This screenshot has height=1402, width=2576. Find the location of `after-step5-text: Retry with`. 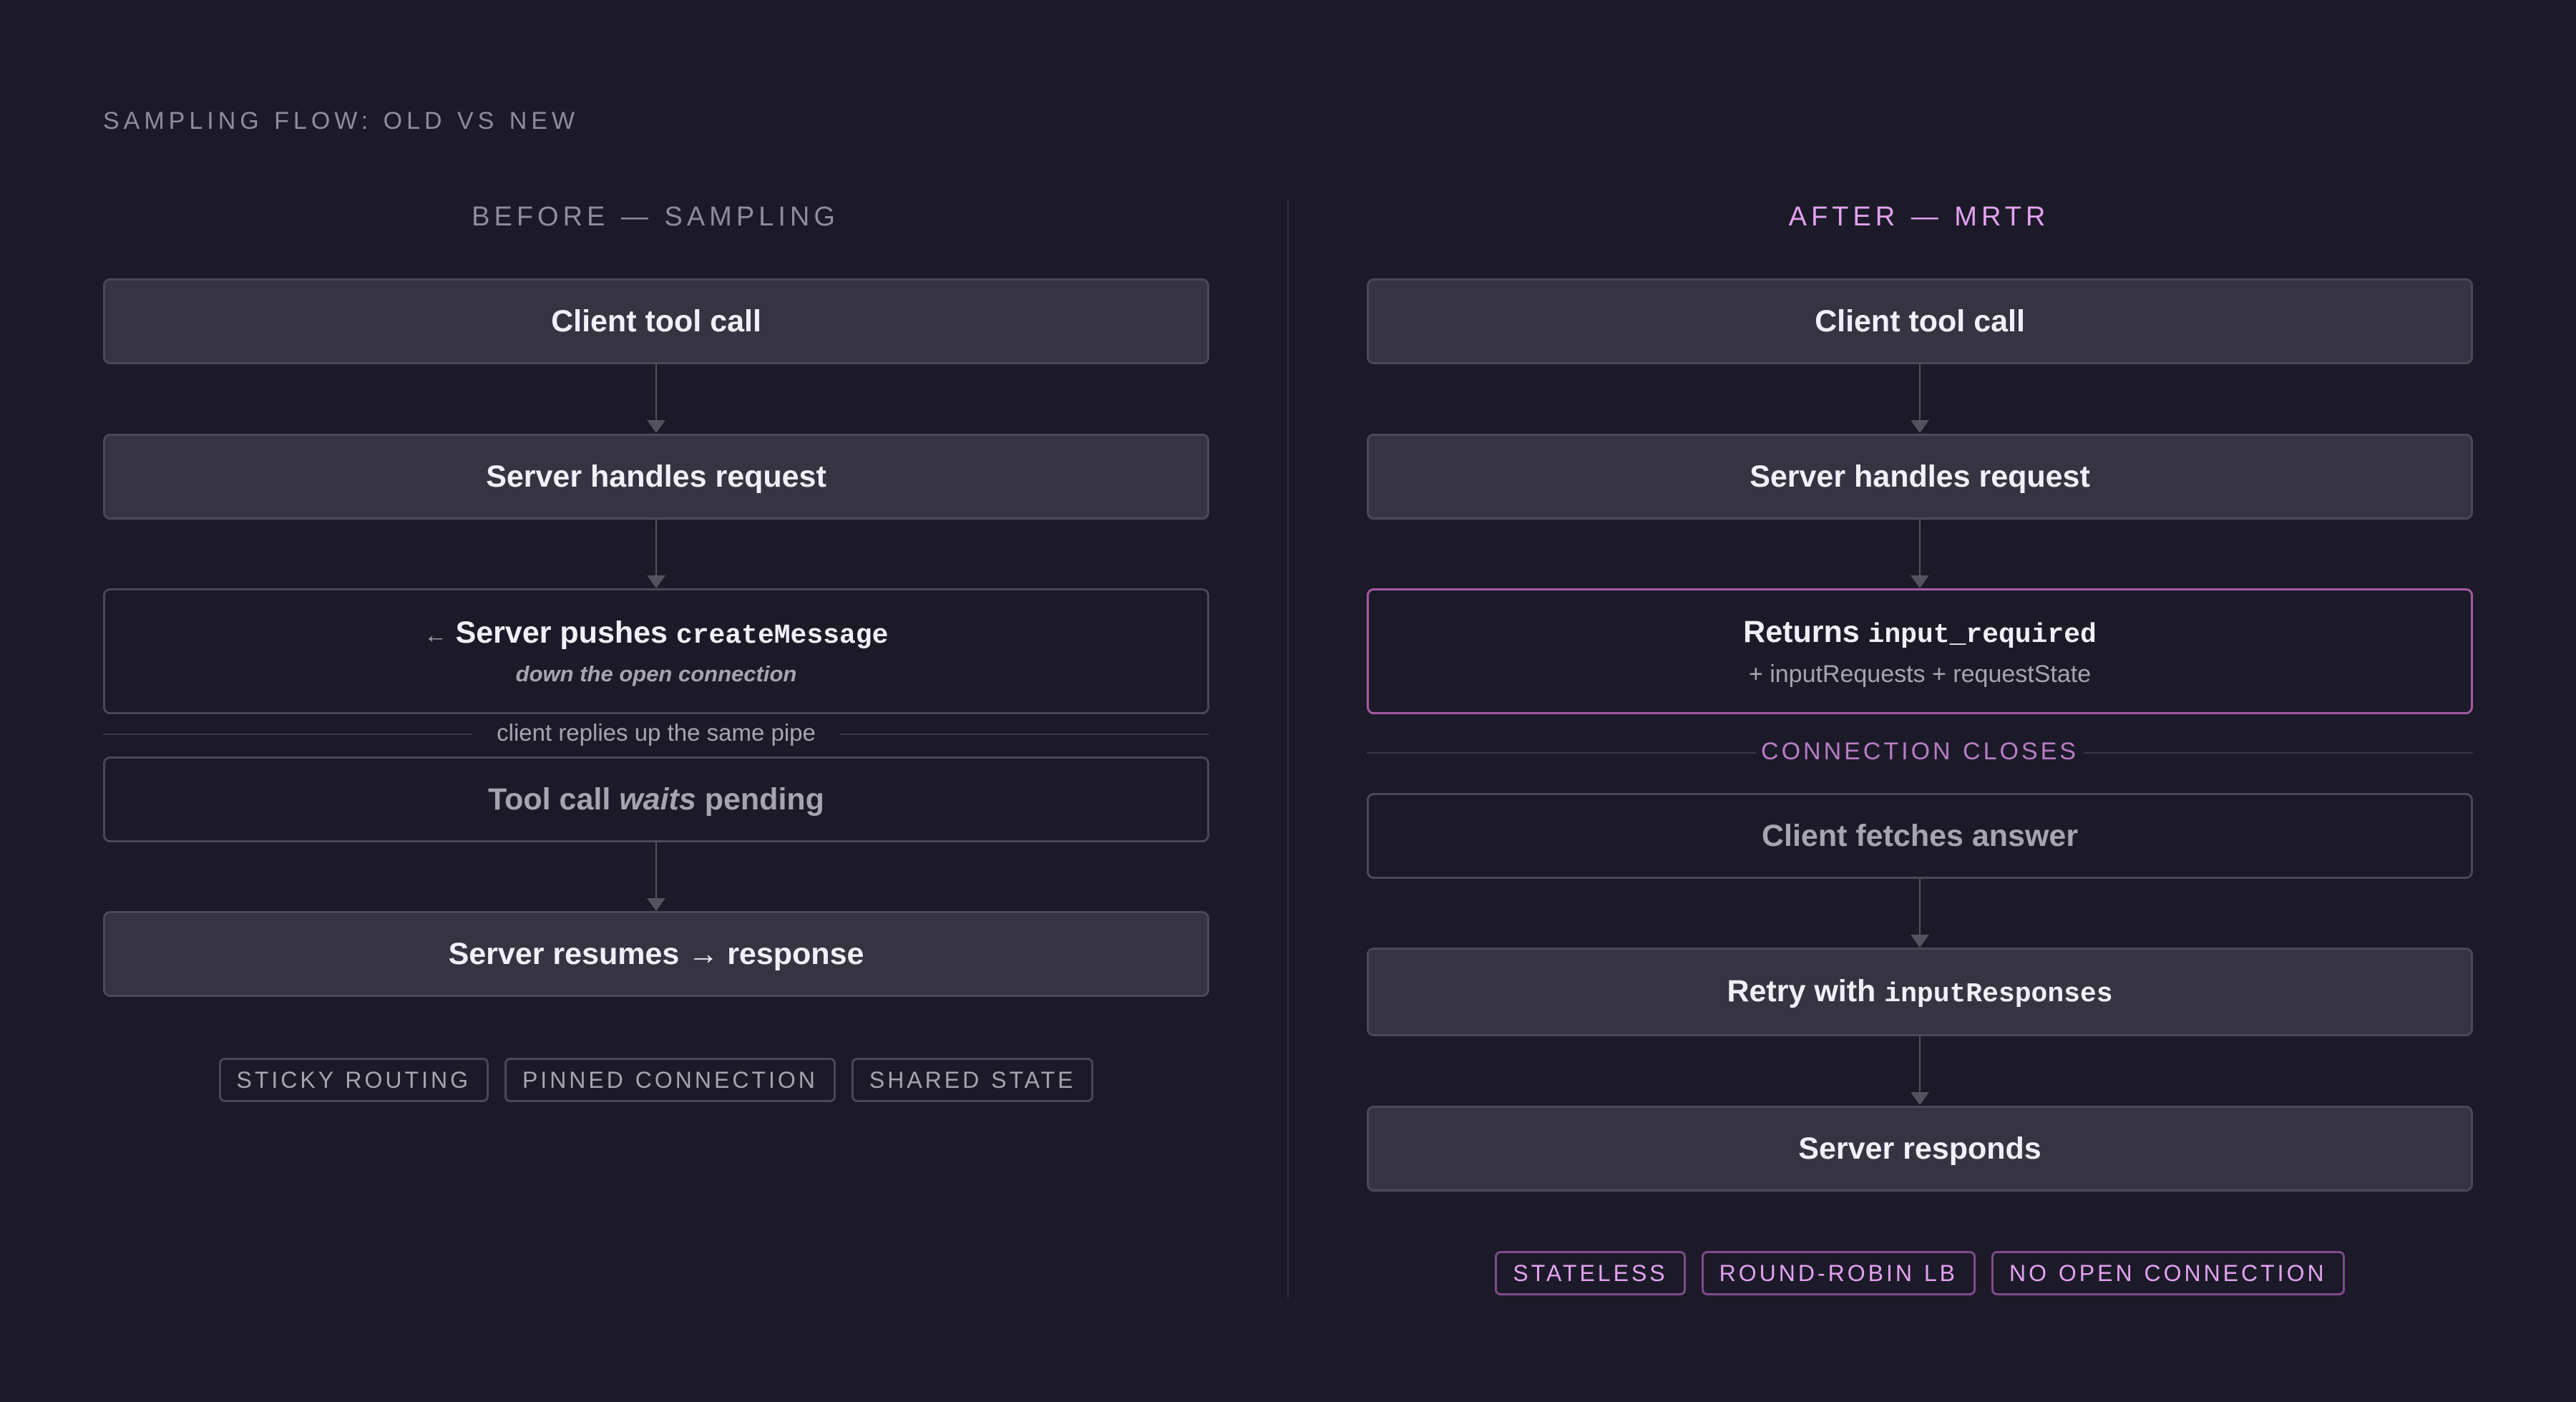

after-step5-text: Retry with is located at coordinates (1801, 991).